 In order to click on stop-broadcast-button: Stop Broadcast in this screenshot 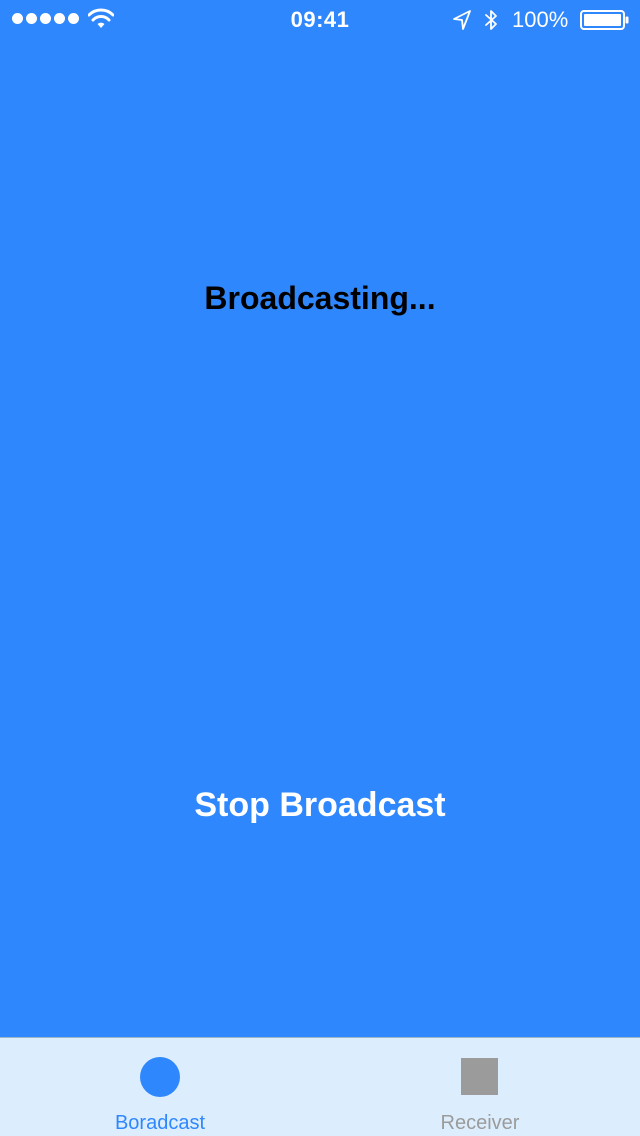, I will do `click(320, 805)`.